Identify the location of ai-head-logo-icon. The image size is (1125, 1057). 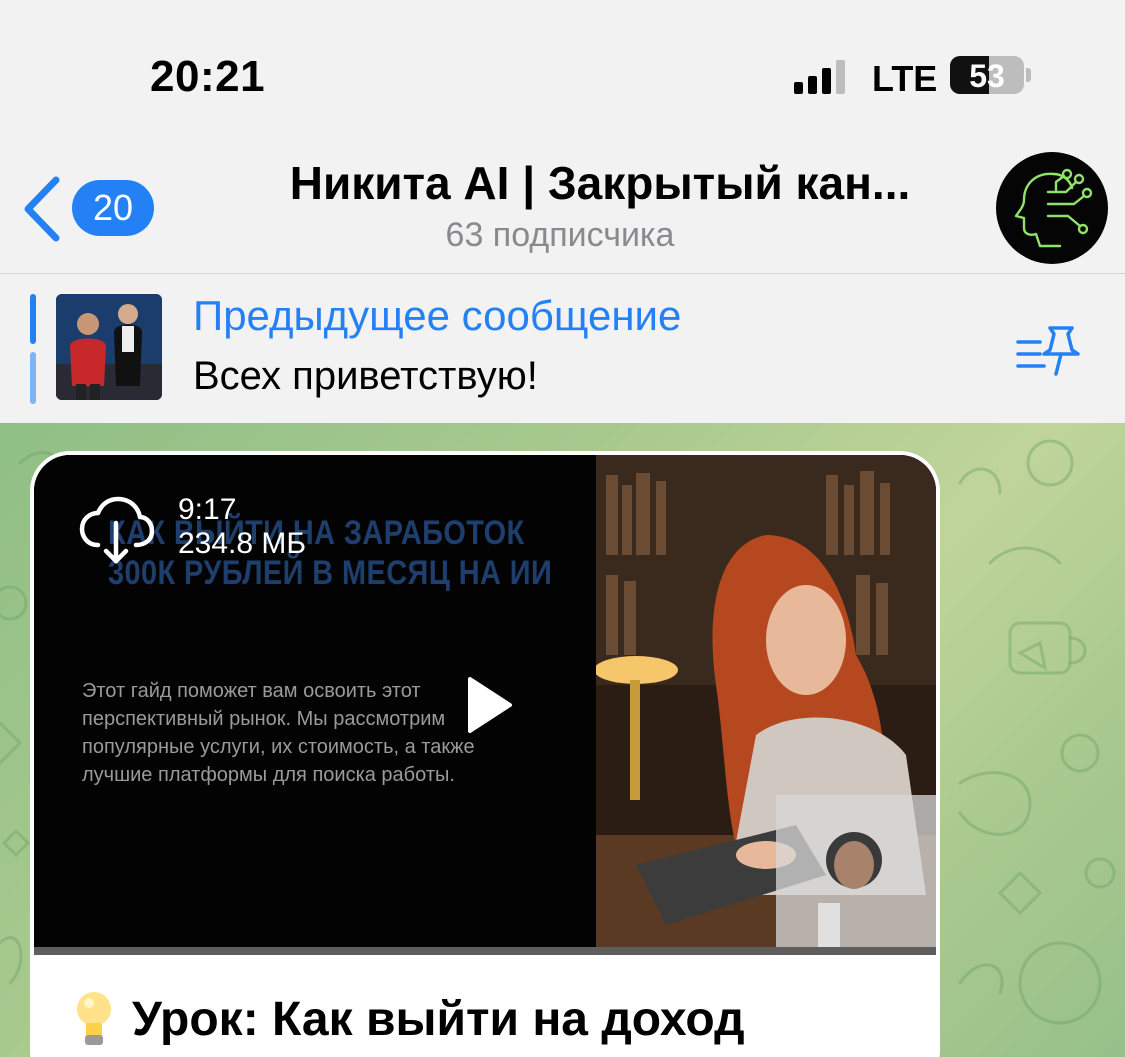
(1053, 208).